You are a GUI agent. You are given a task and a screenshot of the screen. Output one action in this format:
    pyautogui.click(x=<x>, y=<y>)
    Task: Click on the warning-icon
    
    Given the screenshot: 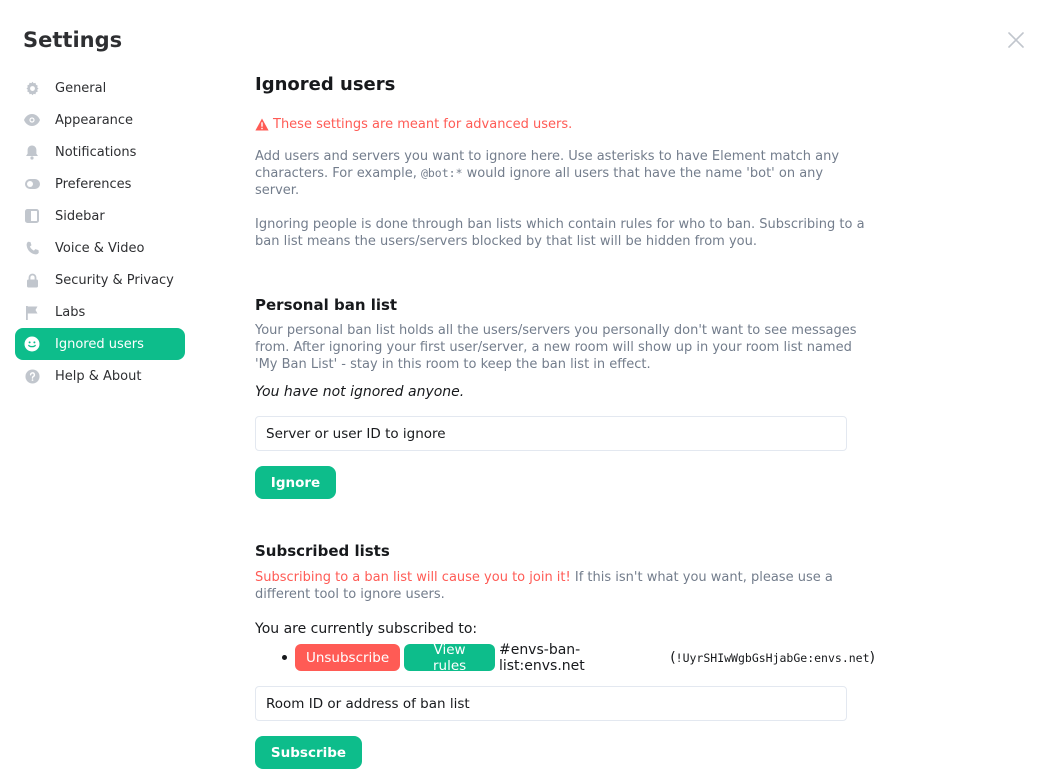 What is the action you would take?
    pyautogui.click(x=262, y=124)
    